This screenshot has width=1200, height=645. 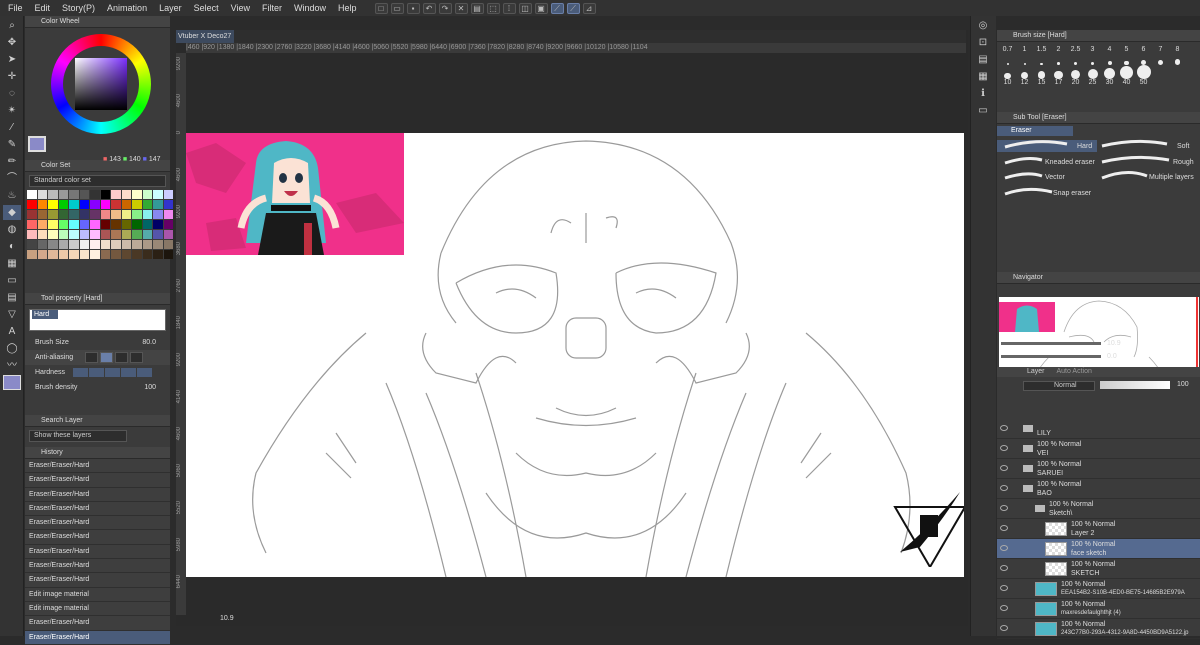 What do you see at coordinates (1098, 429) in the screenshot?
I see `layer-row: LILY` at bounding box center [1098, 429].